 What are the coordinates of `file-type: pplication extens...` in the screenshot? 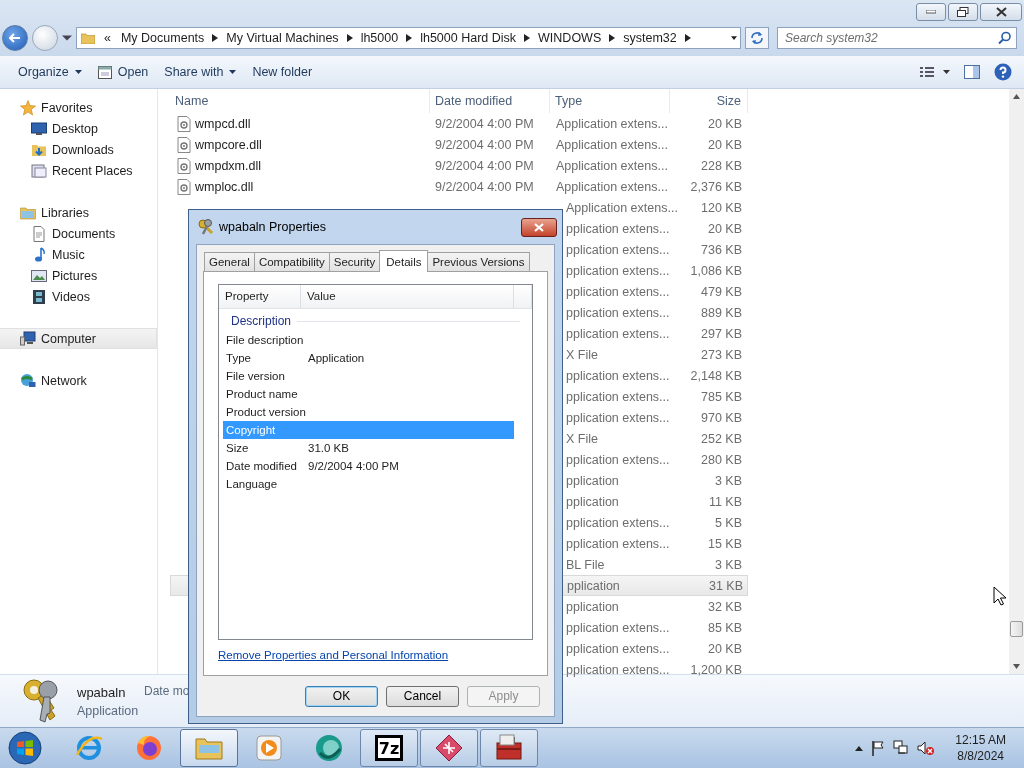 It's located at (618, 249).